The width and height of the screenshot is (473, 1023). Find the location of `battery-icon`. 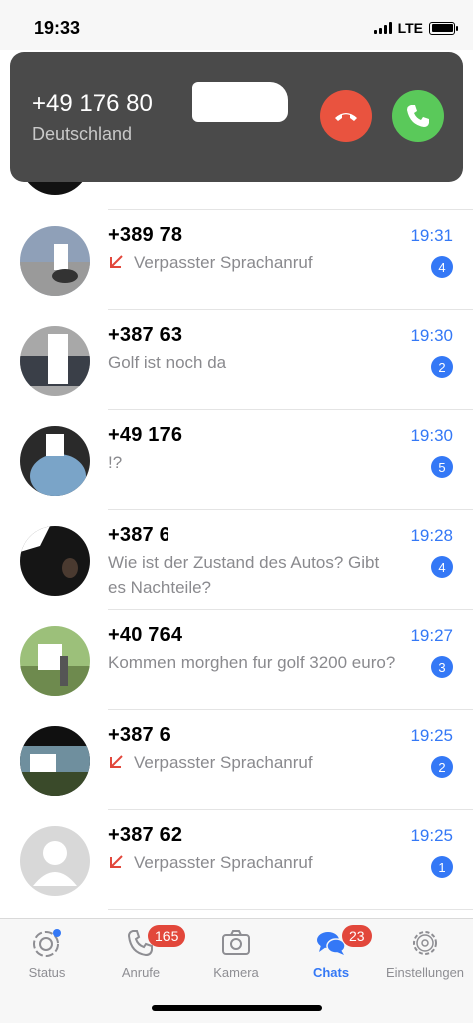

battery-icon is located at coordinates (443, 28).